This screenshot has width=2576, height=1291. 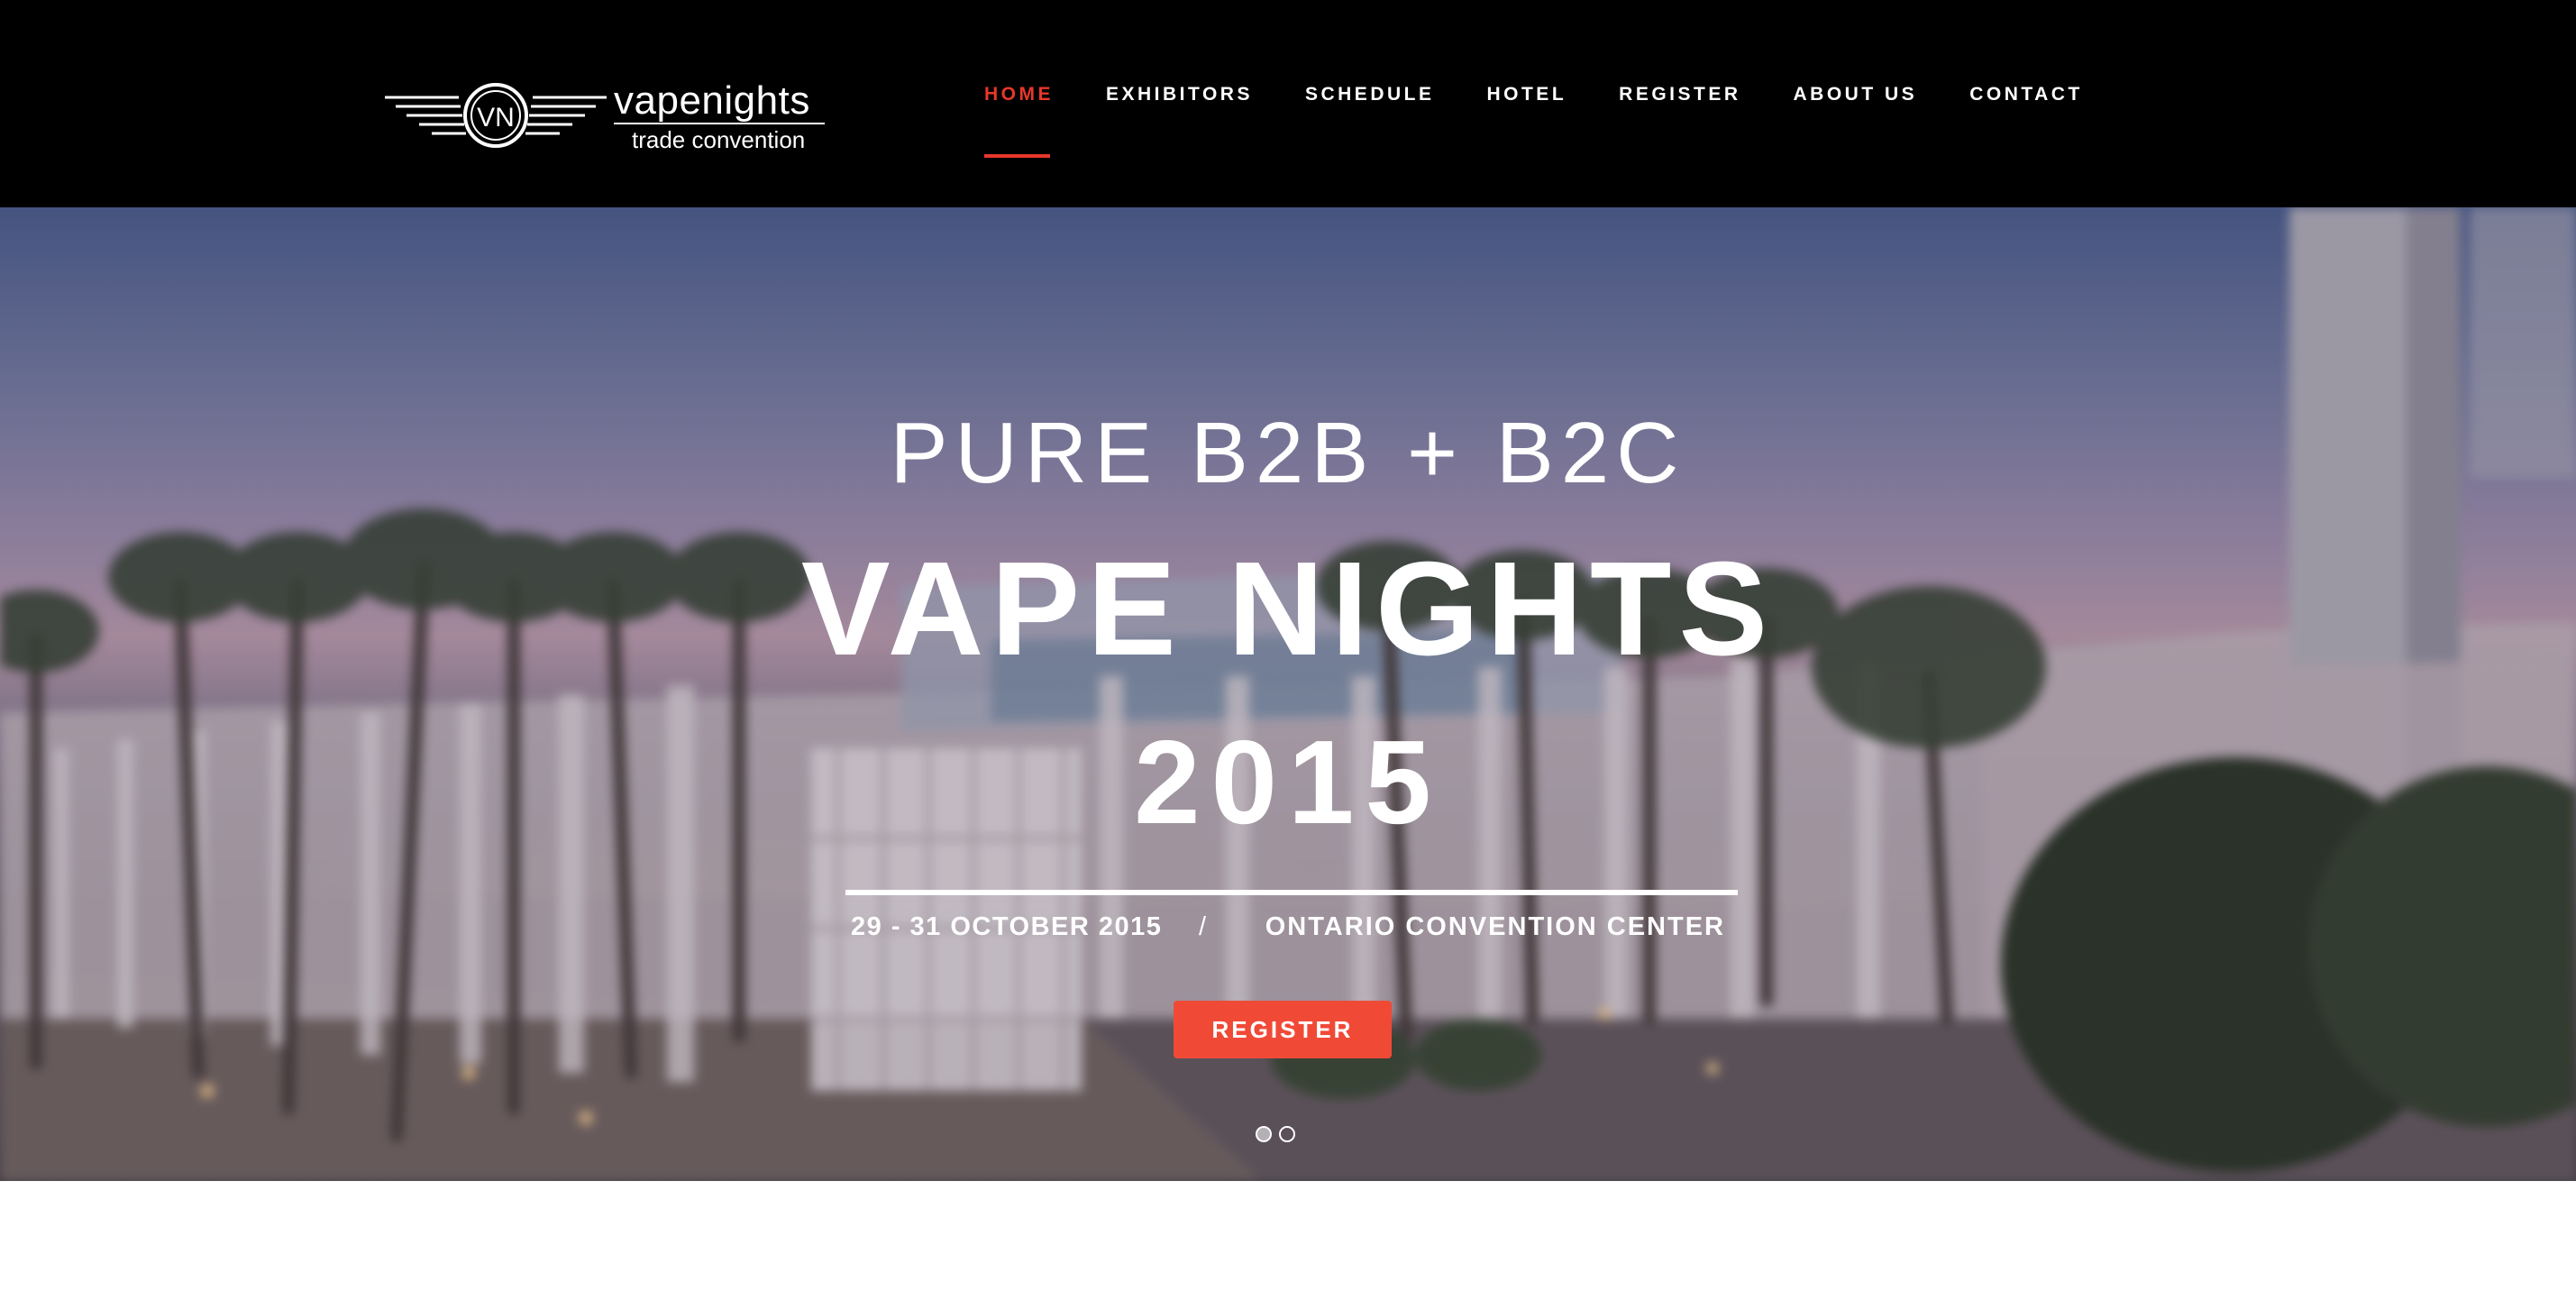 What do you see at coordinates (1283, 1029) in the screenshot?
I see `register-button: REGISTER` at bounding box center [1283, 1029].